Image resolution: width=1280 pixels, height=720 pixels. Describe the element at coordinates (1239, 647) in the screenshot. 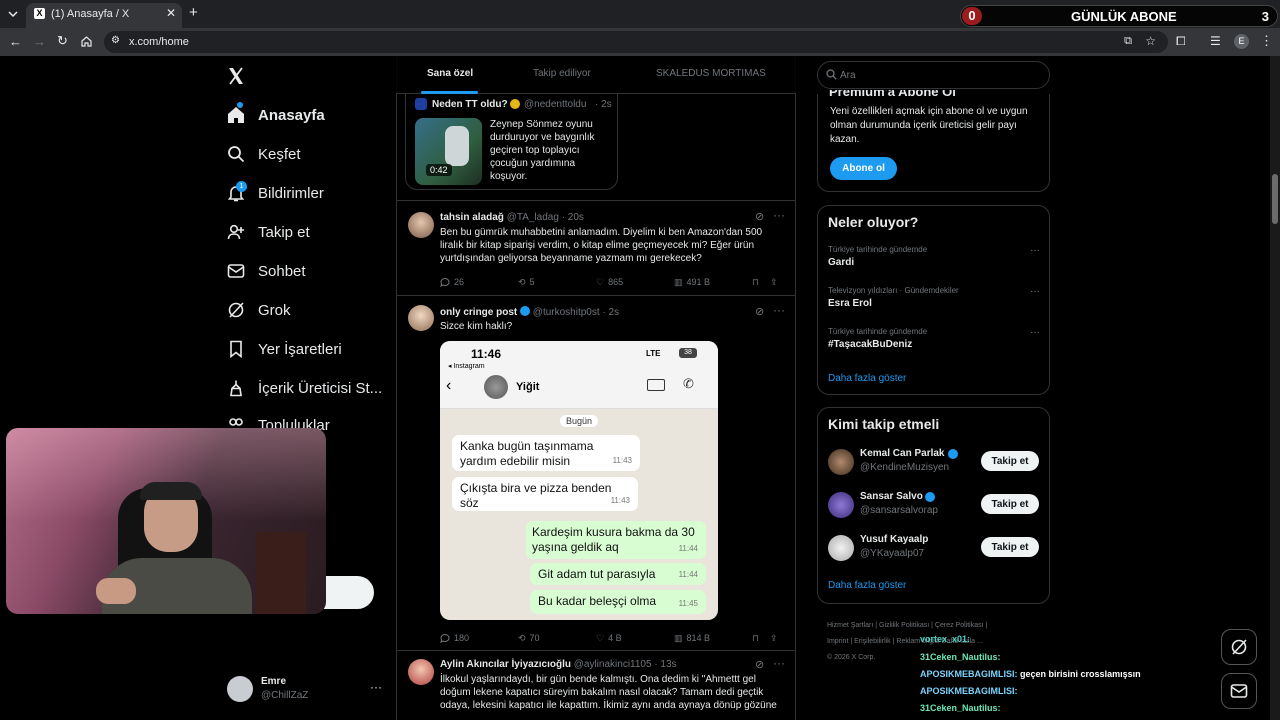

I see `grok-float-button` at that location.